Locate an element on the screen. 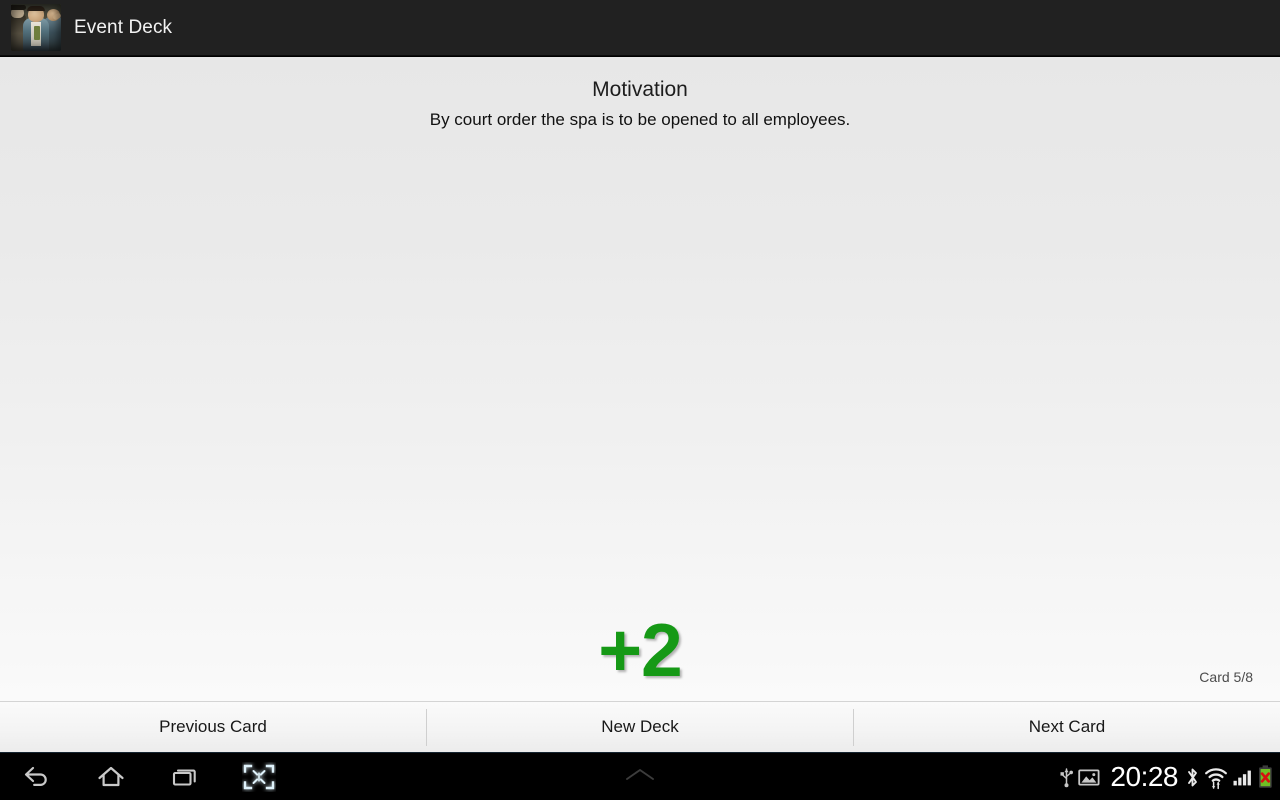 Image resolution: width=1280 pixels, height=800 pixels. usb-icon is located at coordinates (1066, 777).